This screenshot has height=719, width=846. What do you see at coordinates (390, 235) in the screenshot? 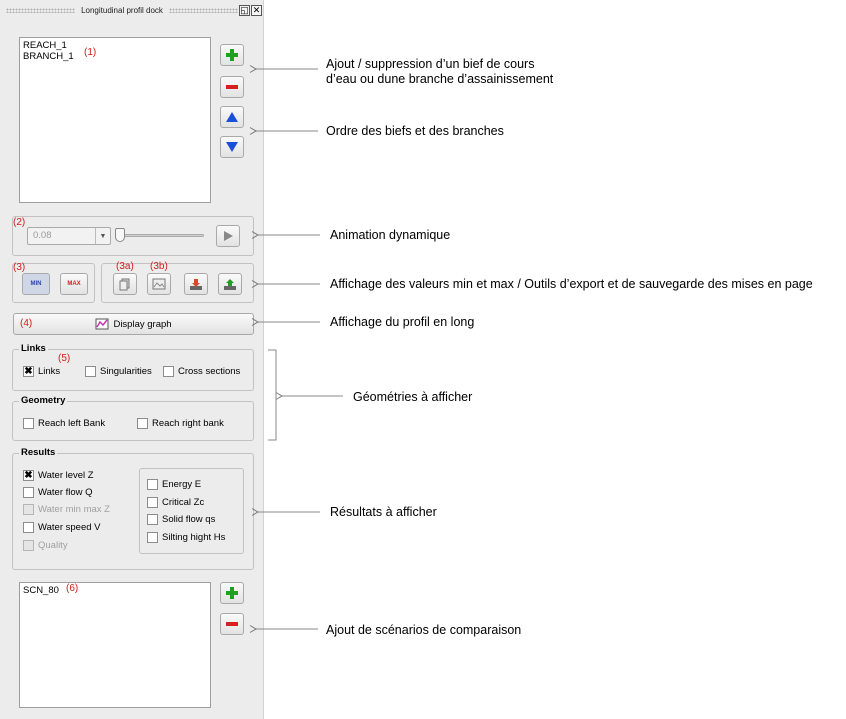
I see `annotation-animation: Animation dynamique` at bounding box center [390, 235].